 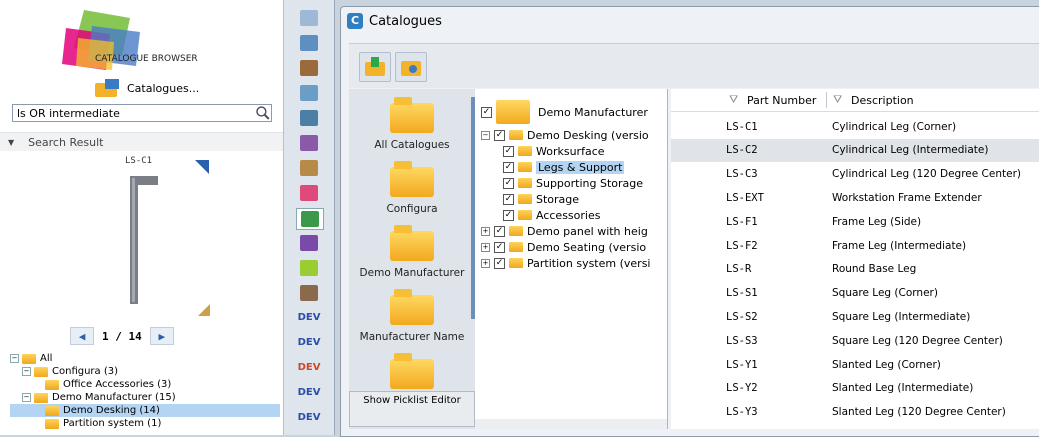 I want to click on part-row: LS-S1 Square Leg (Corner), so click(x=855, y=293).